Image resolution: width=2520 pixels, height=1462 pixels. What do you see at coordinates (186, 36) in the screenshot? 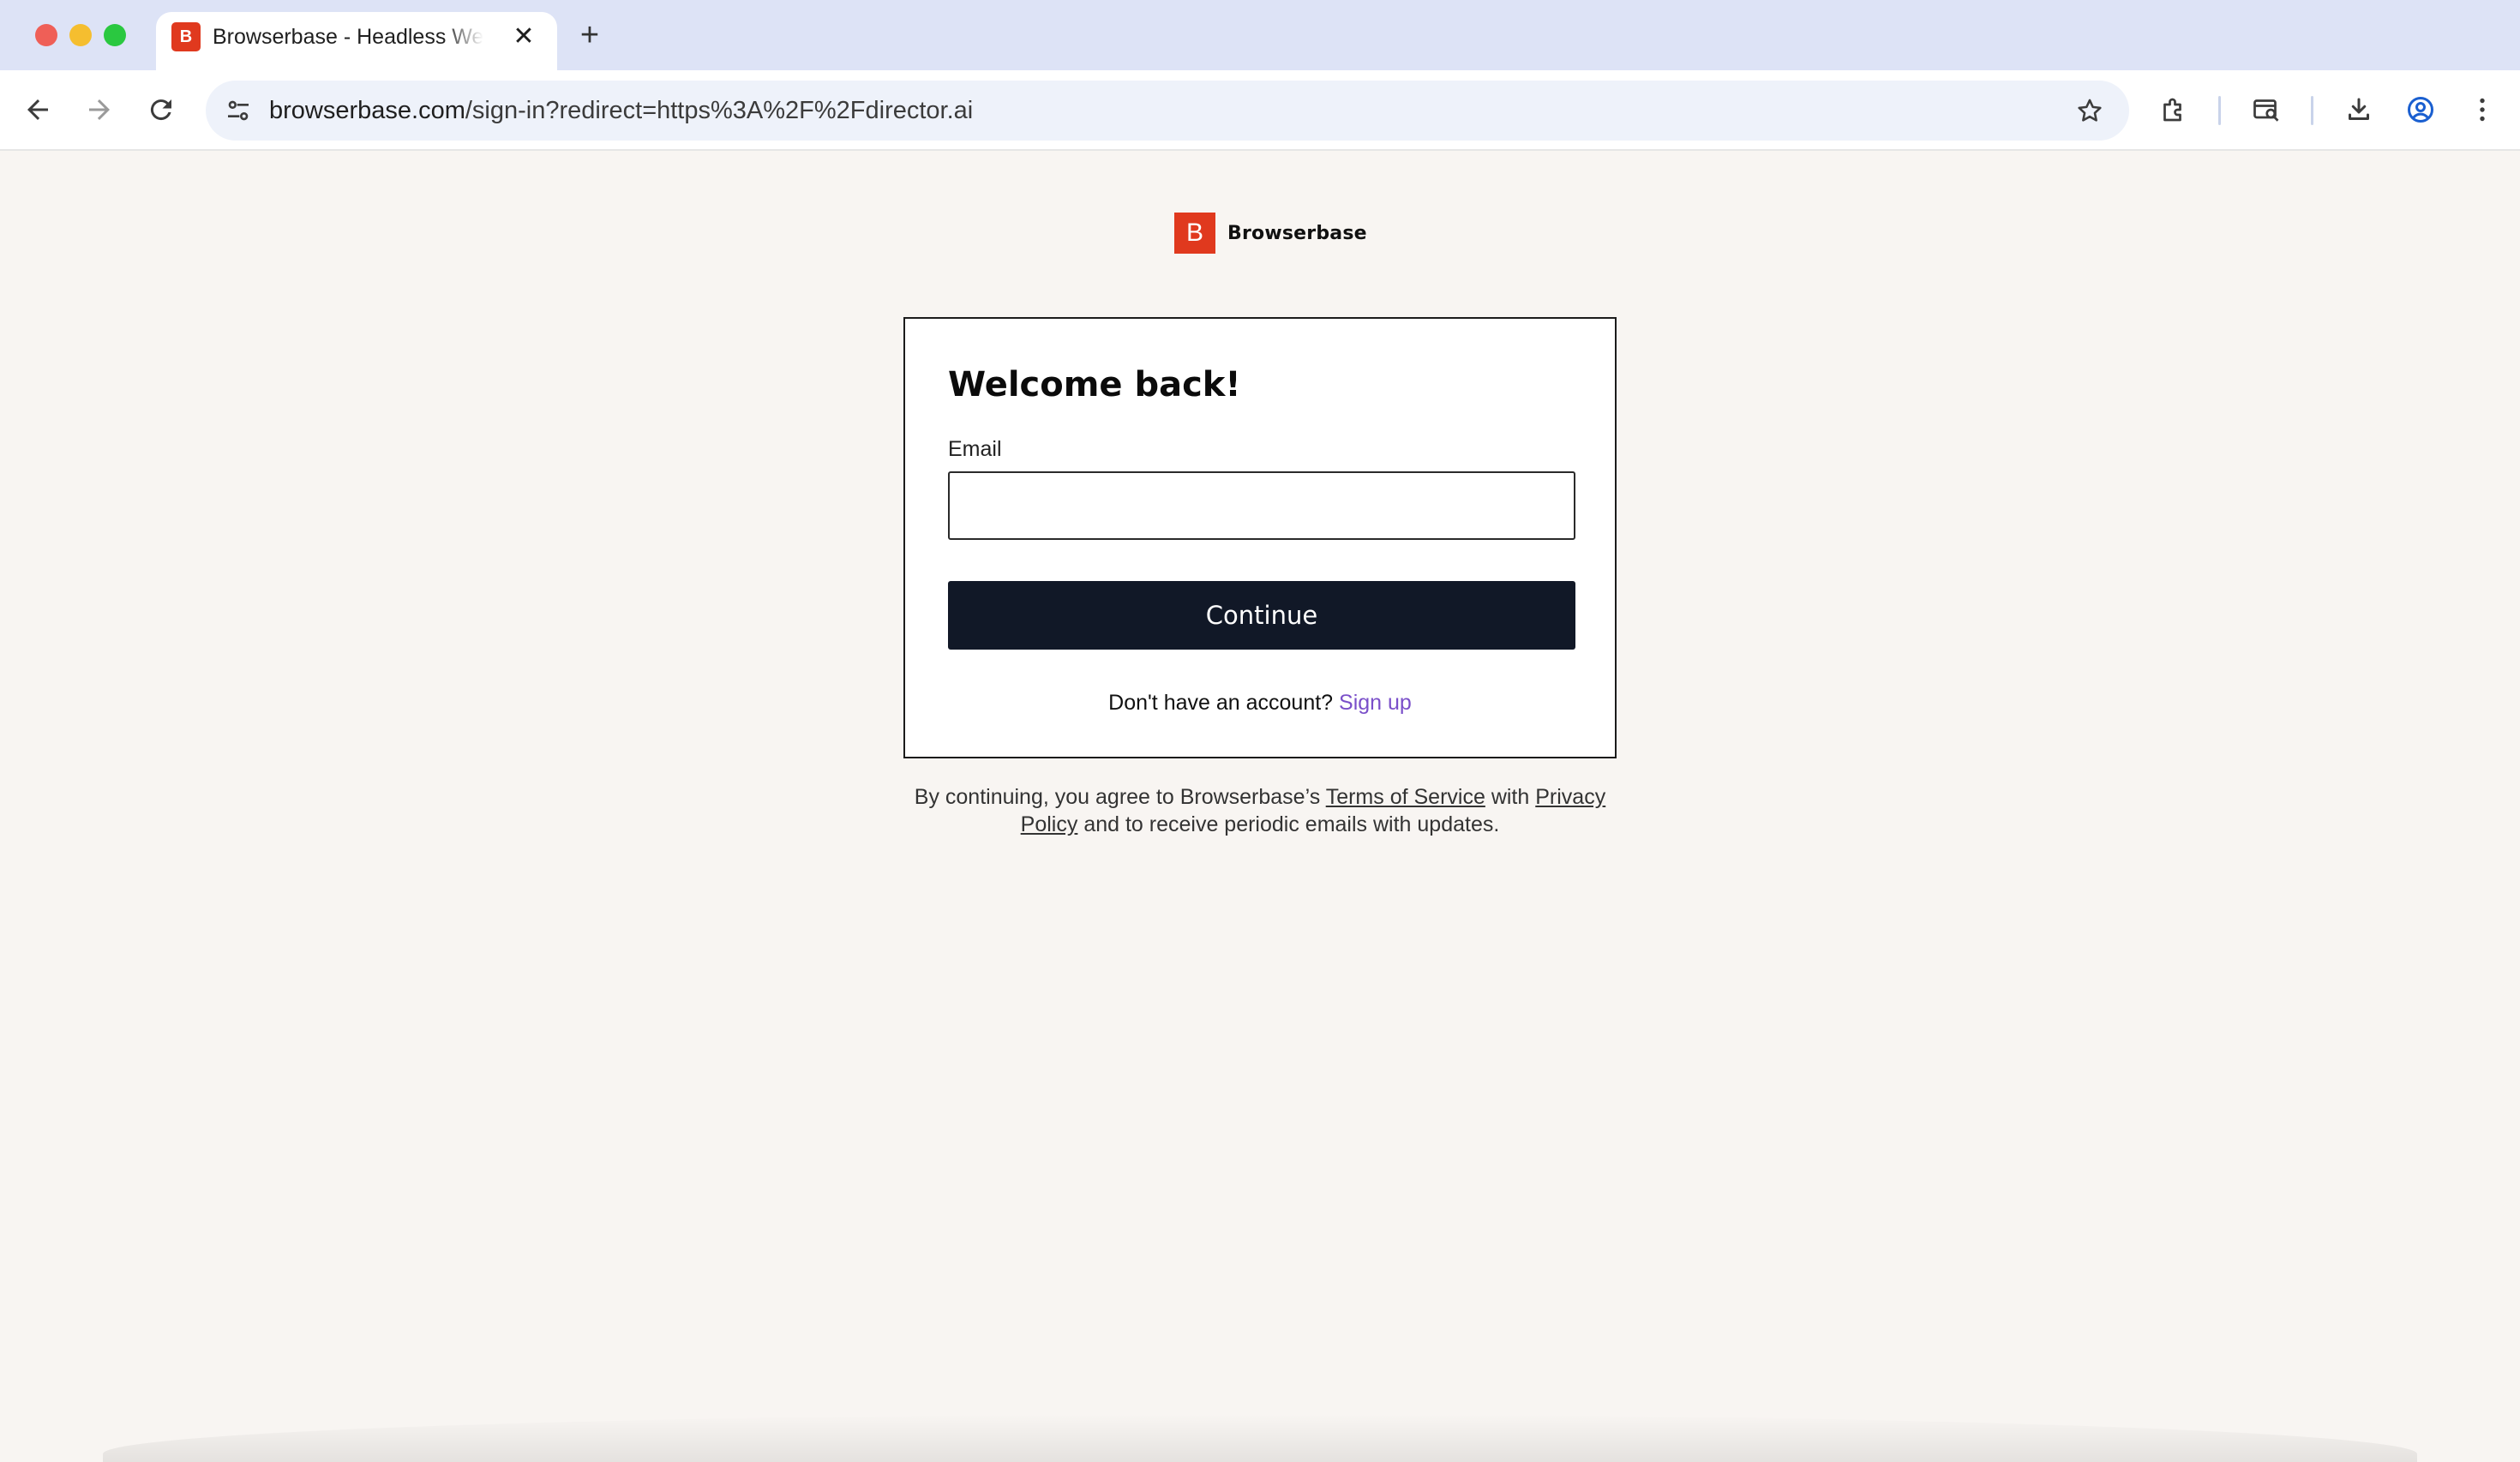
I see `browserbase-favicon-icon: B` at bounding box center [186, 36].